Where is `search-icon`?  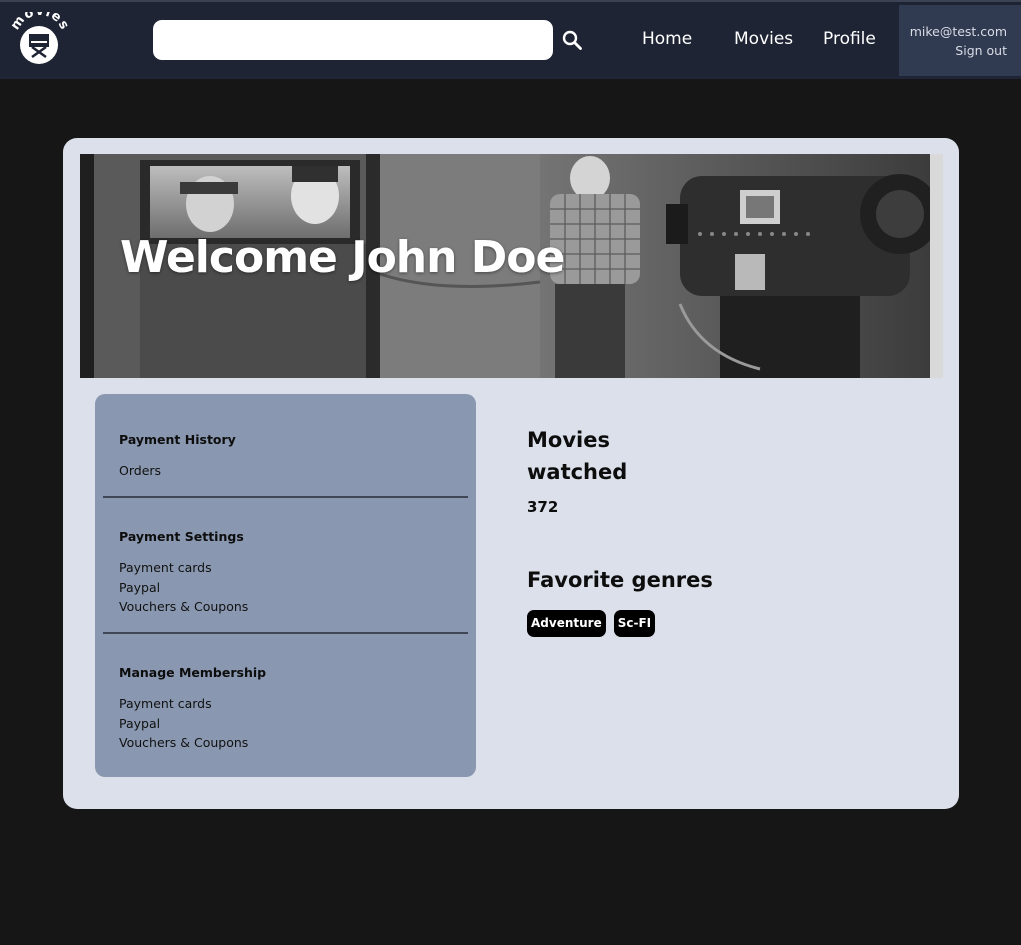
search-icon is located at coordinates (572, 40).